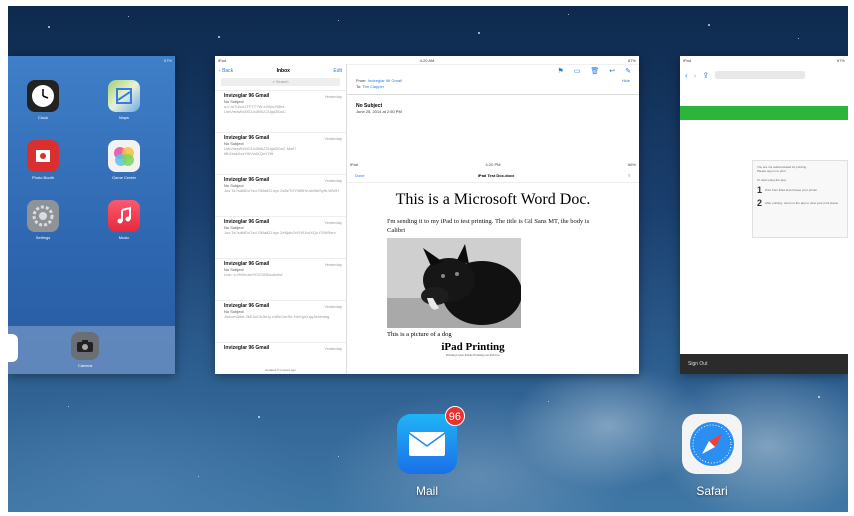  Describe the element at coordinates (385, 80) in the screenshot. I see `from-sender: Invizeglar 96 Gmail` at that location.